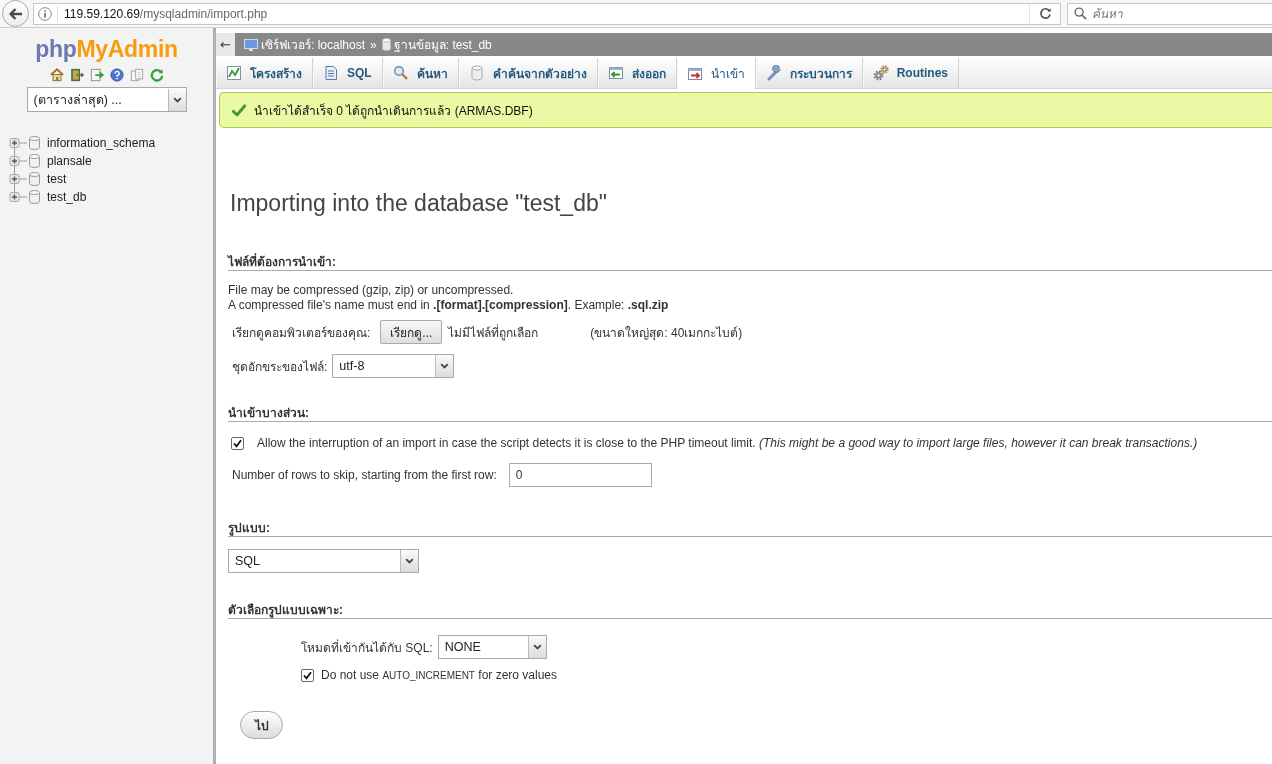 The width and height of the screenshot is (1272, 764). What do you see at coordinates (239, 110) in the screenshot?
I see `check-icon` at bounding box center [239, 110].